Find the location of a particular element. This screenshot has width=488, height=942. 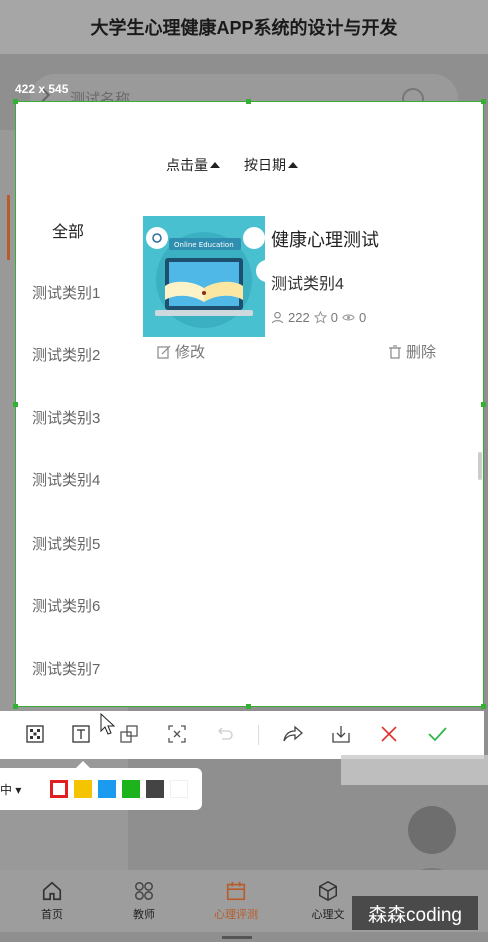

cube-icon is located at coordinates (328, 891).